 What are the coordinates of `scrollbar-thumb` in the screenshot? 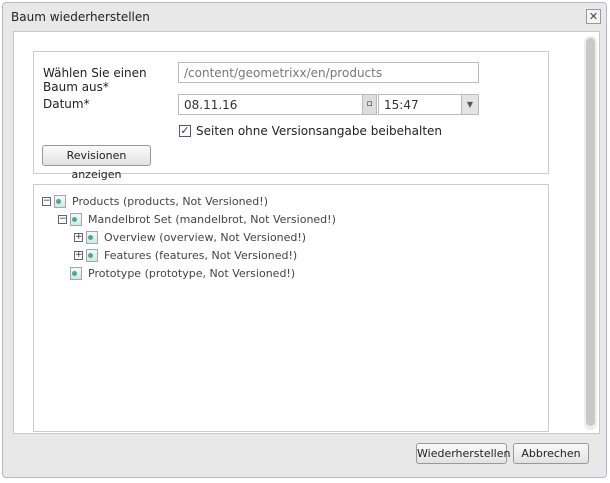 It's located at (590, 232).